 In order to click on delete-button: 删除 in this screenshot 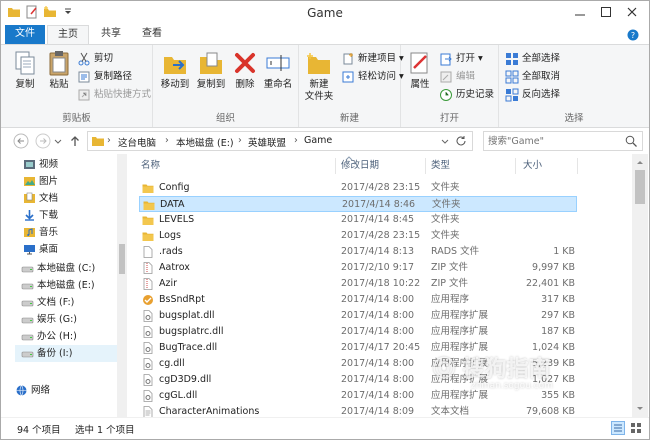, I will do `click(245, 70)`.